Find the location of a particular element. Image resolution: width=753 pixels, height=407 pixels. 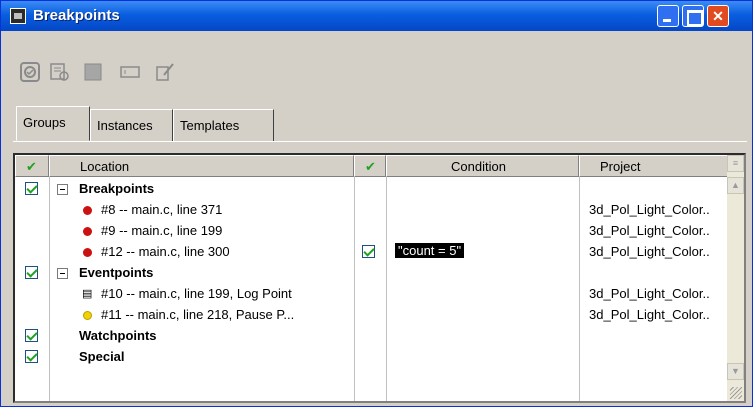

enabled-column-header: ✔ is located at coordinates (32, 166).